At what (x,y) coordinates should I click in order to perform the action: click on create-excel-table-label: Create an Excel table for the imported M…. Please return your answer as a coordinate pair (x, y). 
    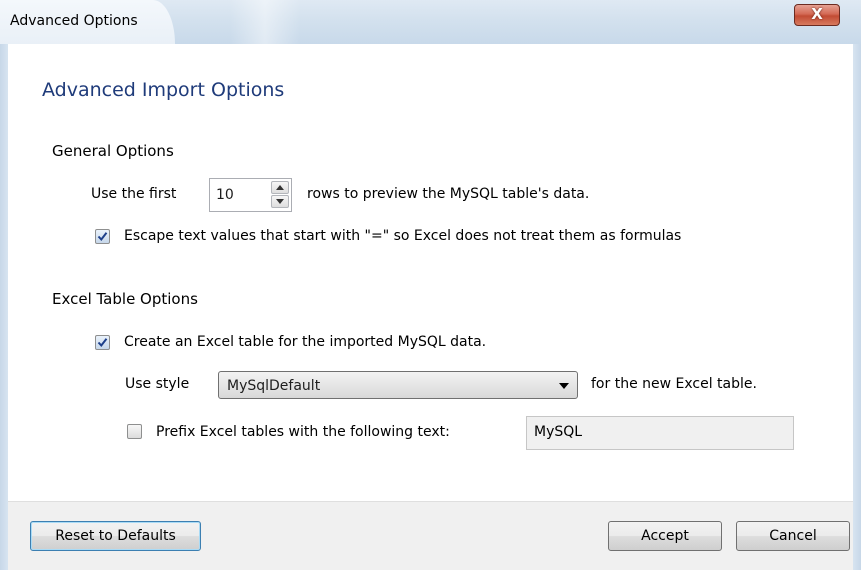
    Looking at the image, I should click on (305, 342).